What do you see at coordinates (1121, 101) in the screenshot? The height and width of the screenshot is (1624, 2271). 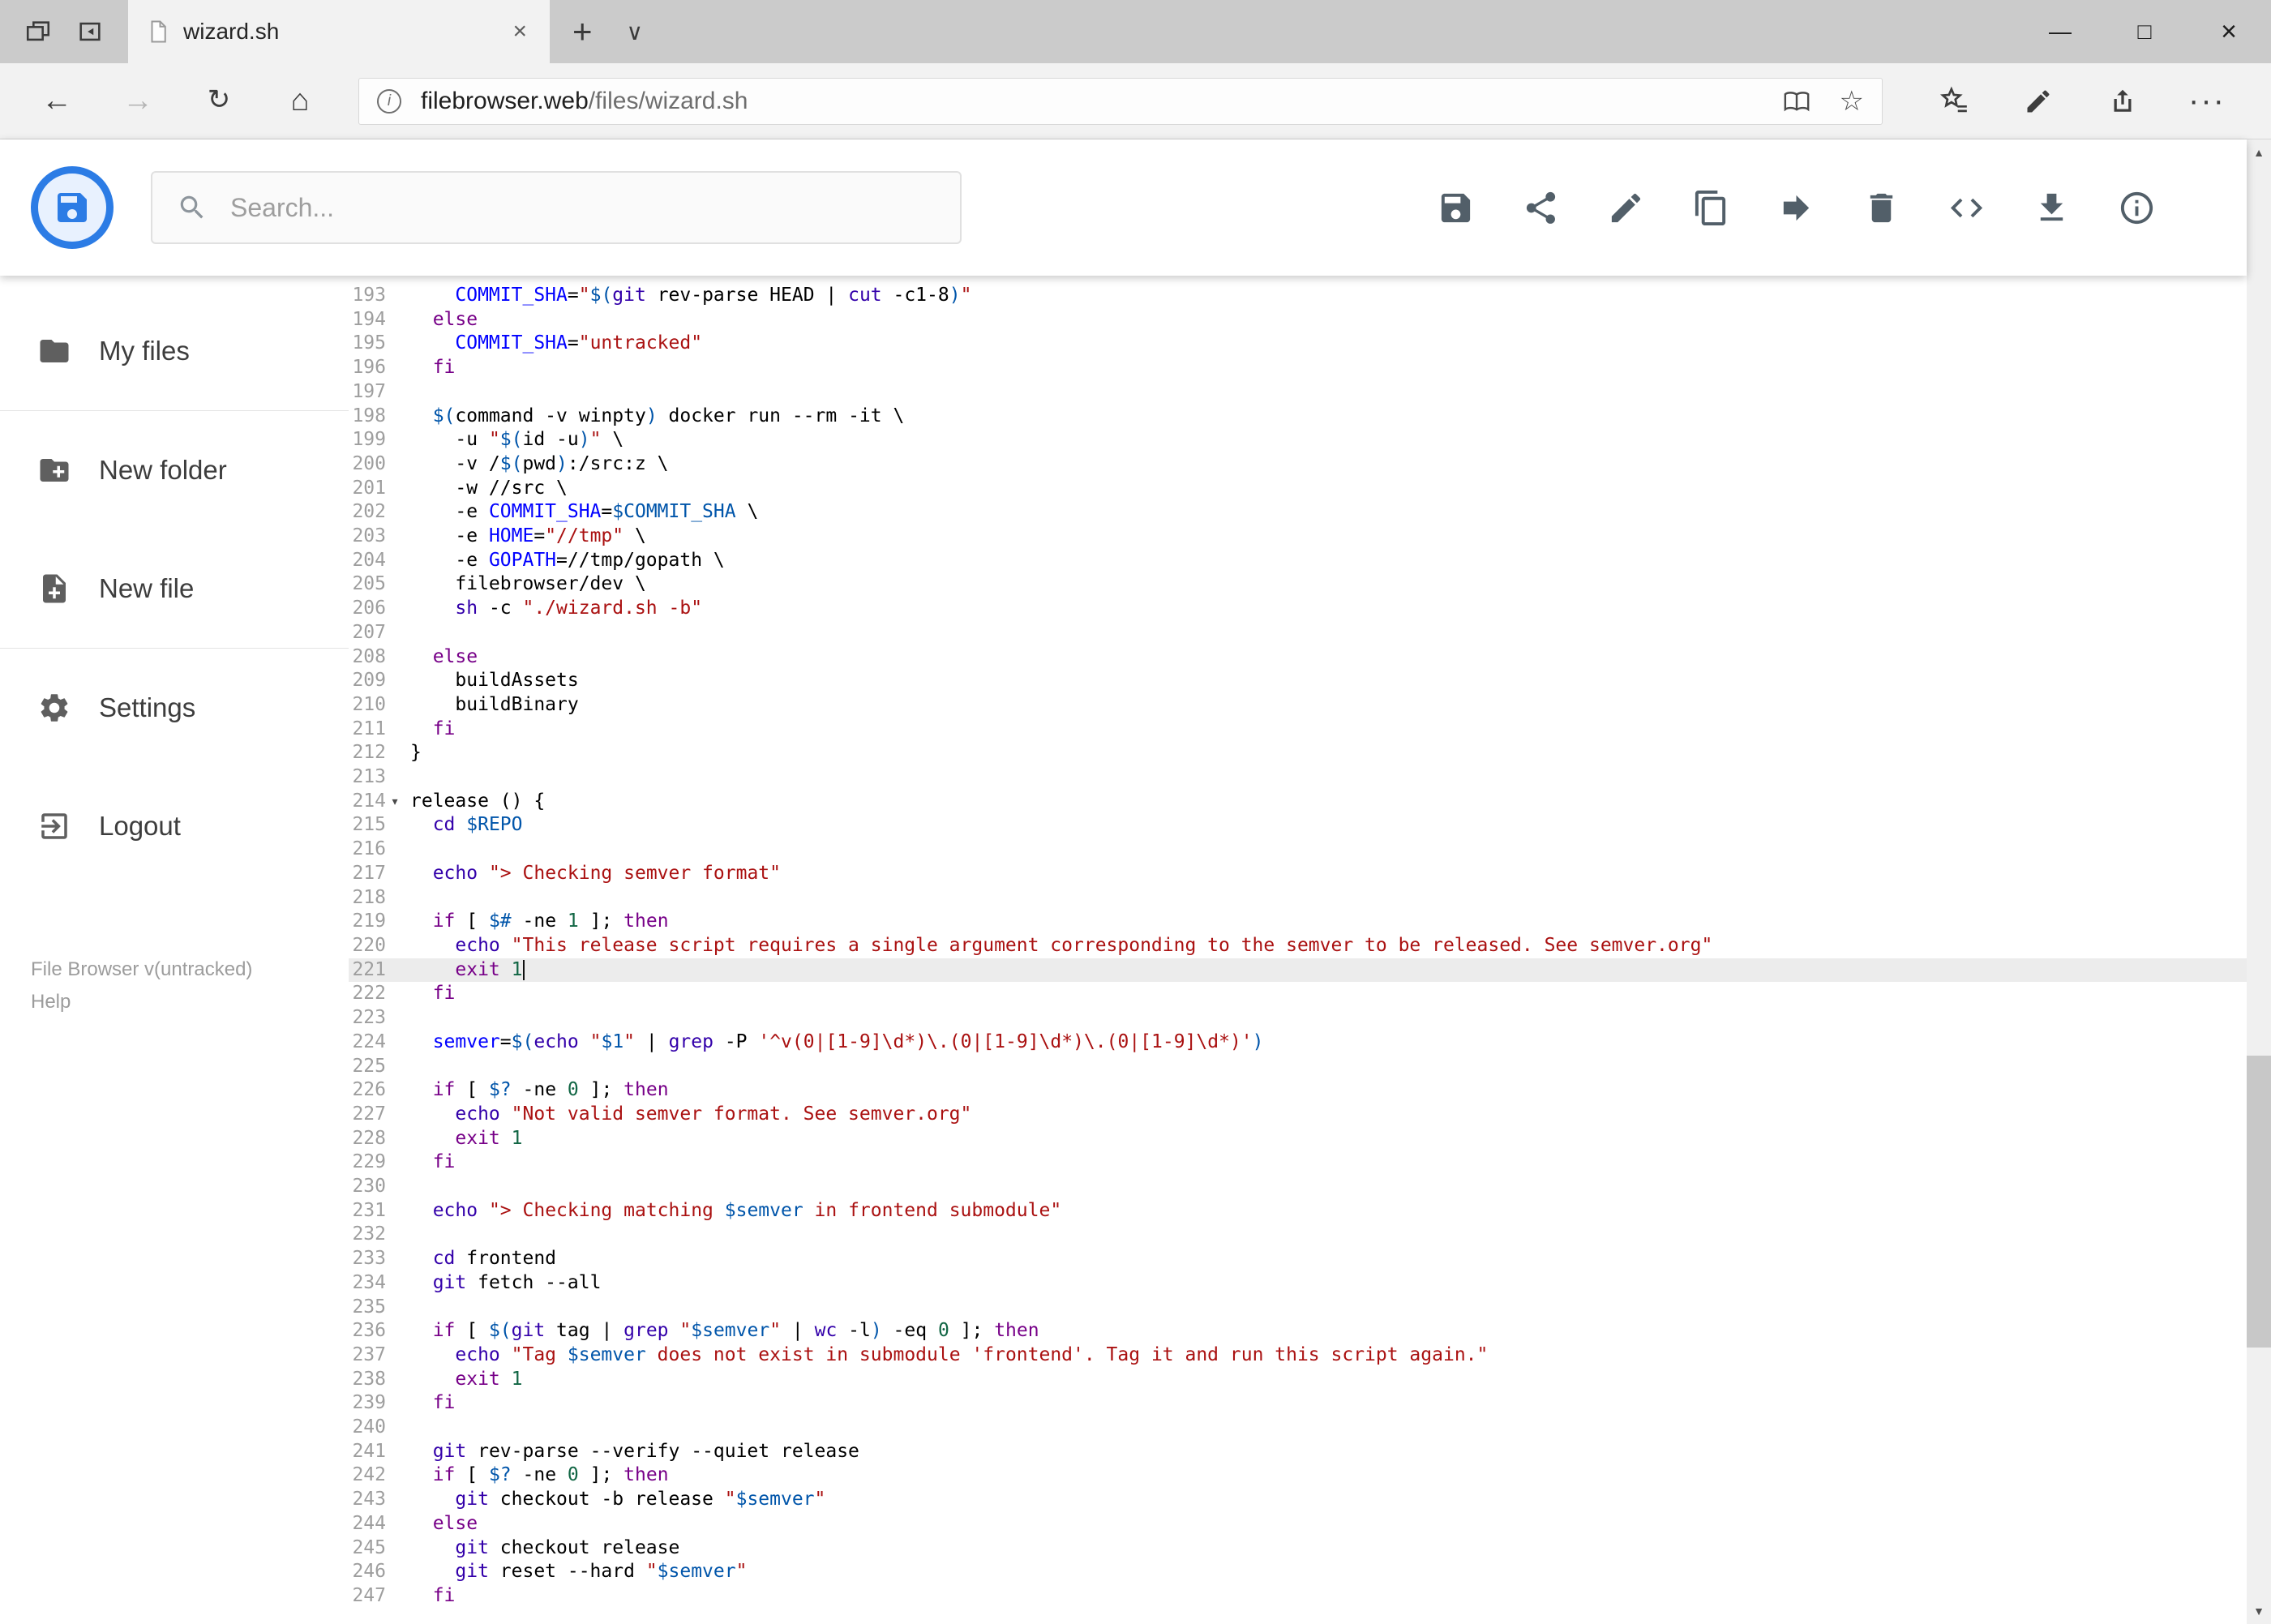 I see `url-field: i filebrowser.web/files/wizard.sh ☆` at bounding box center [1121, 101].